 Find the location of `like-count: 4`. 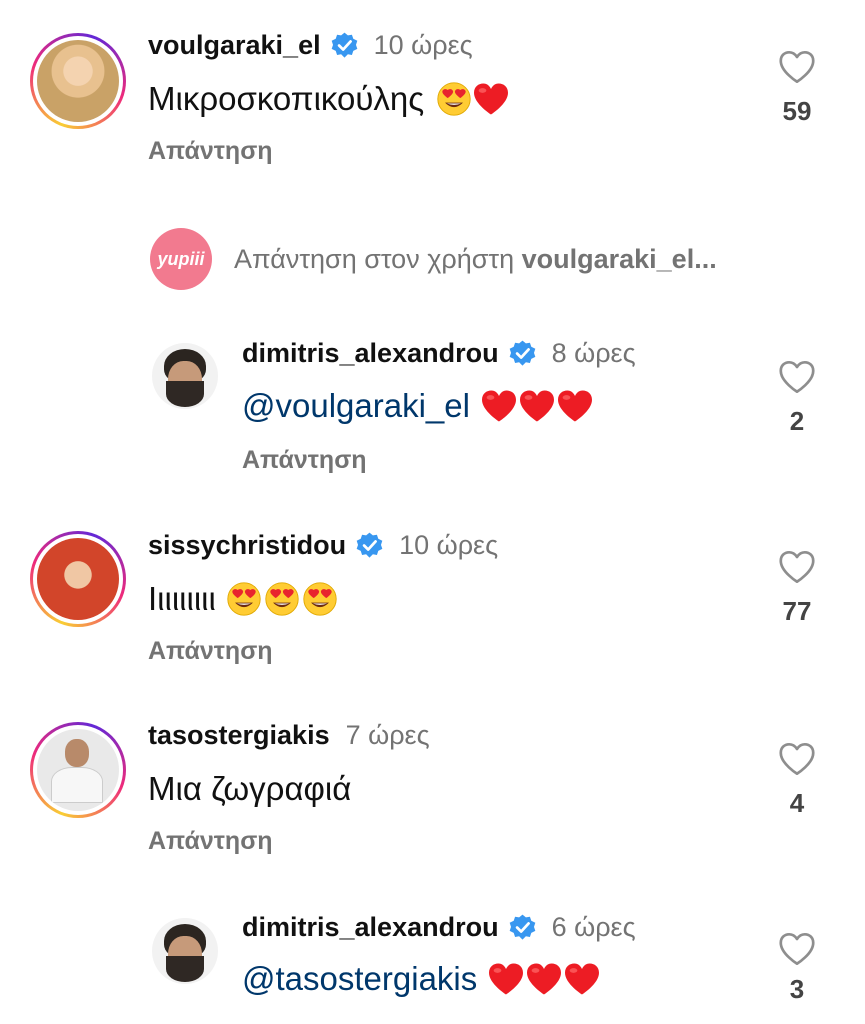

like-count: 4 is located at coordinates (797, 803).